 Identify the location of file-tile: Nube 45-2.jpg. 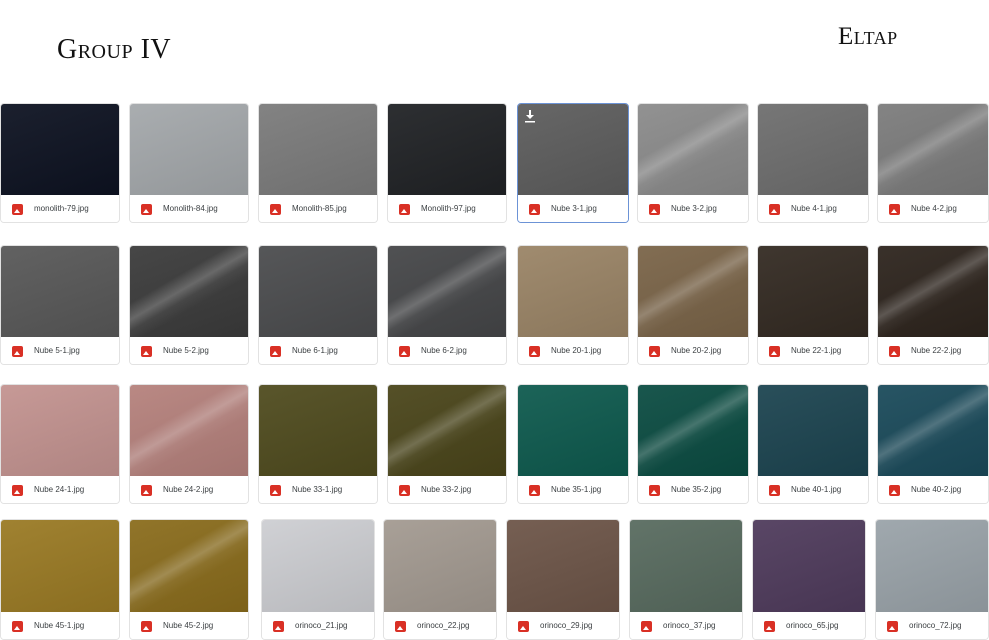
(189, 579).